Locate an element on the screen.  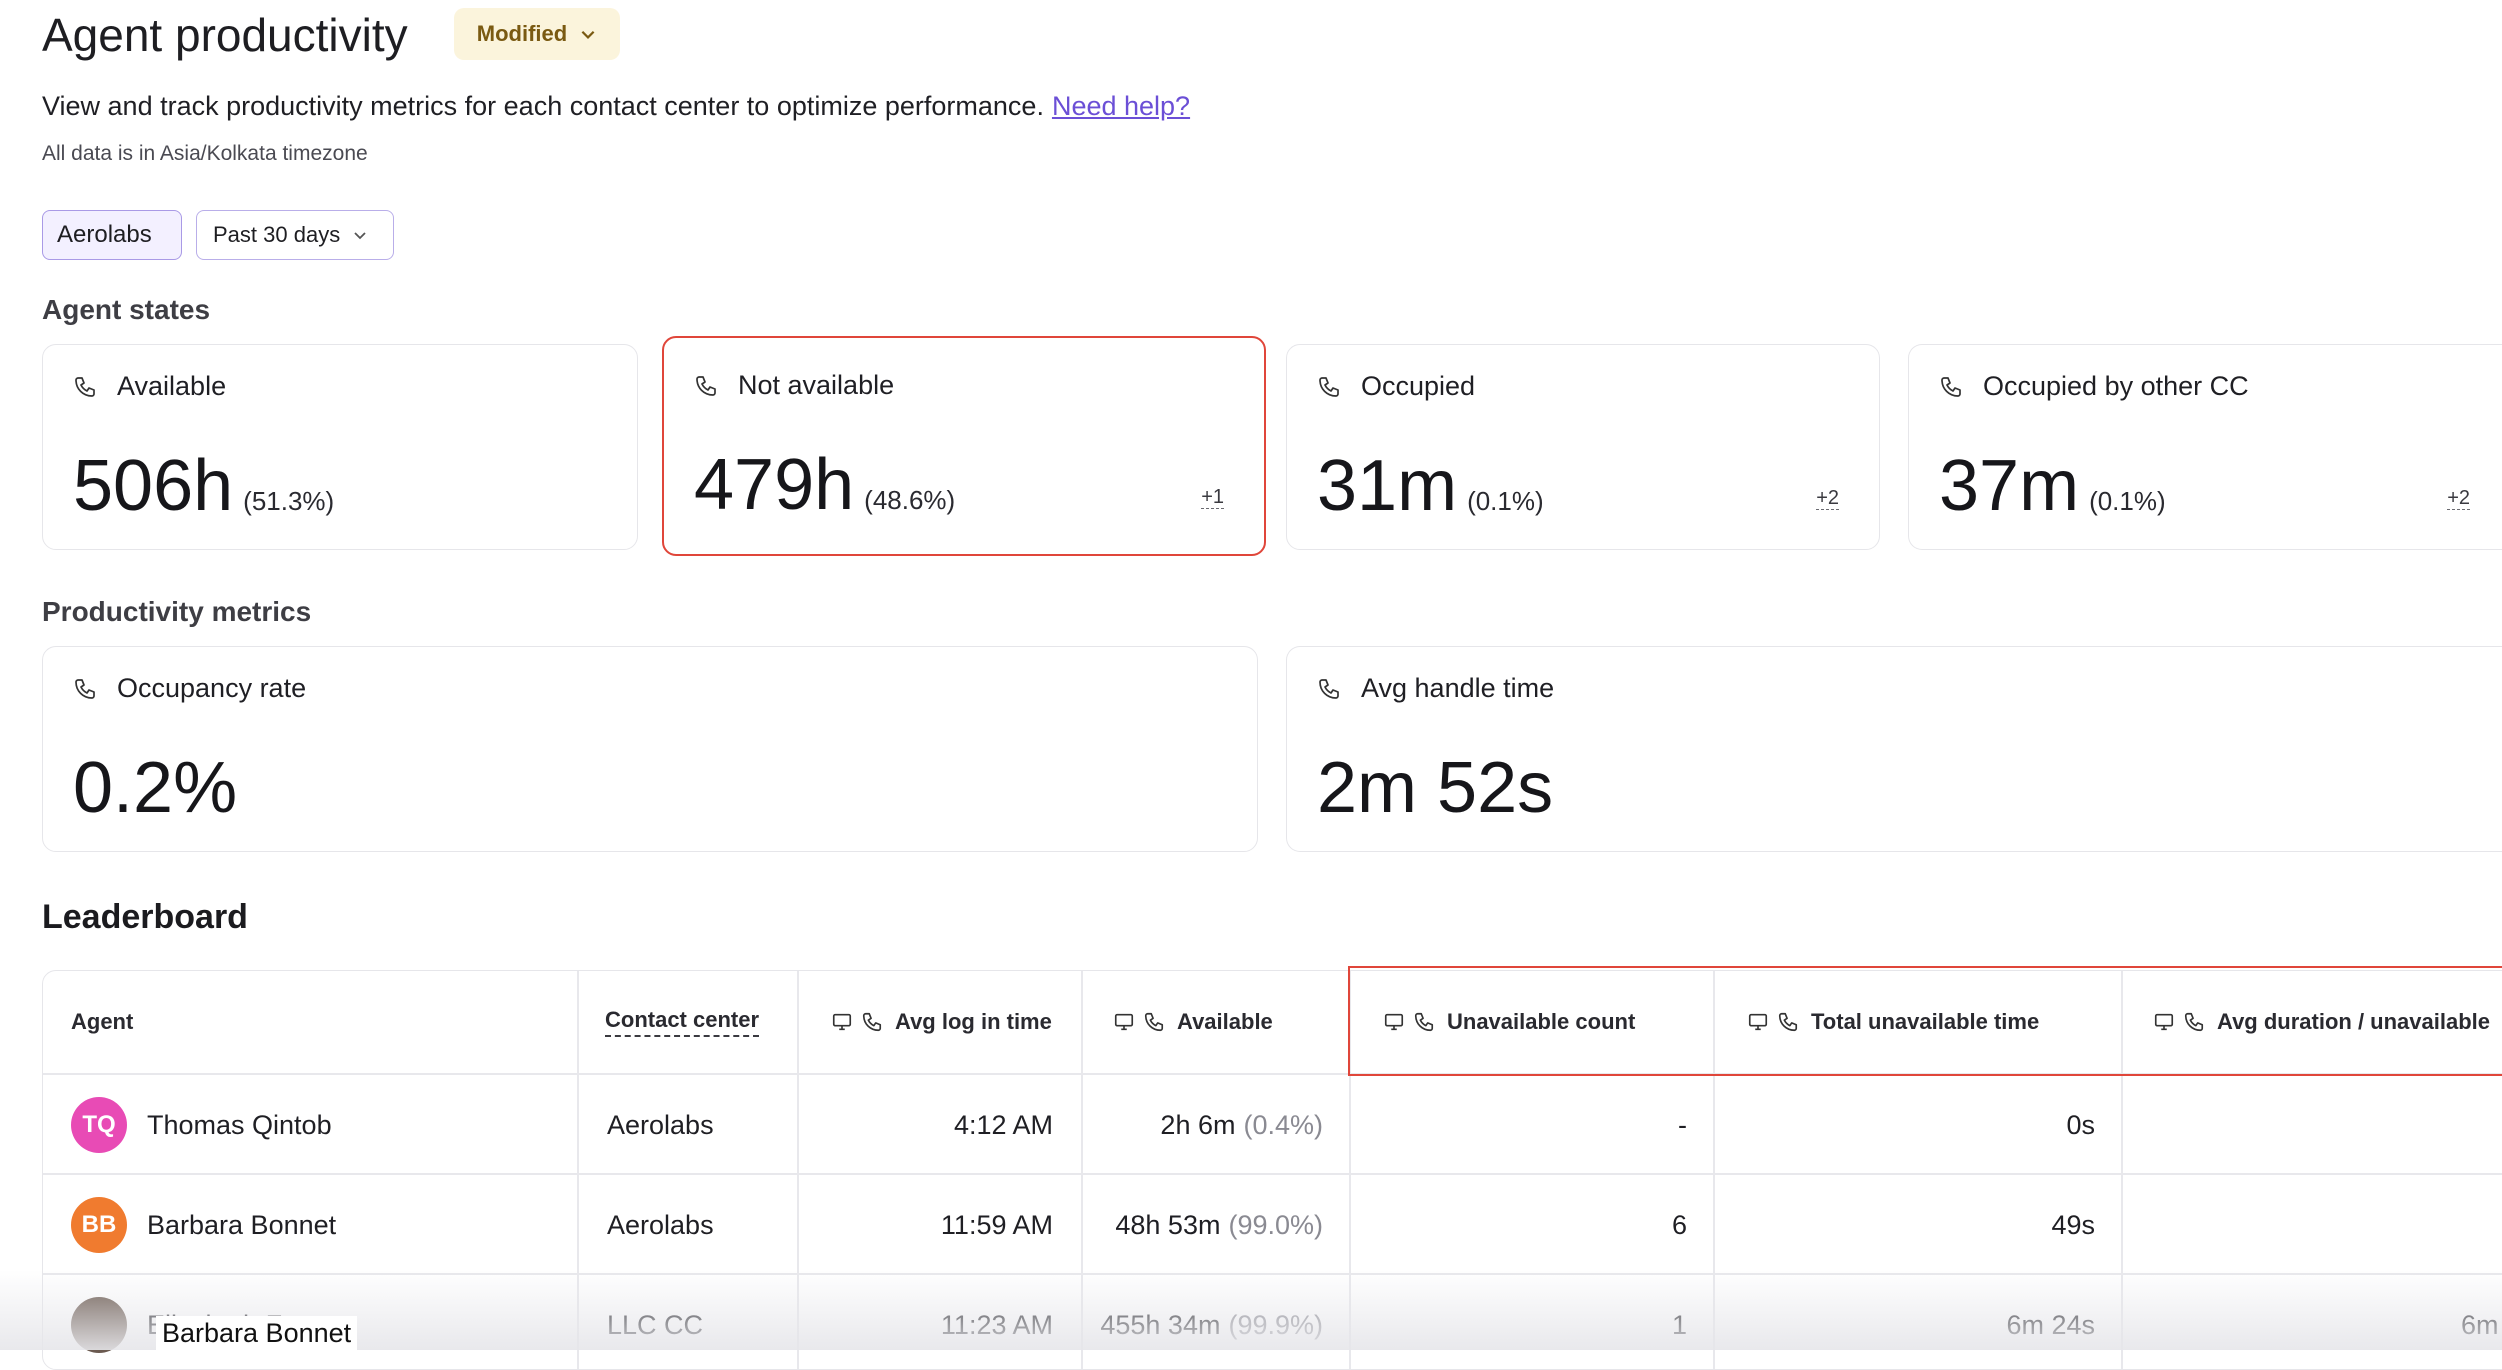
card-header: Occupied is located at coordinates (1396, 386).